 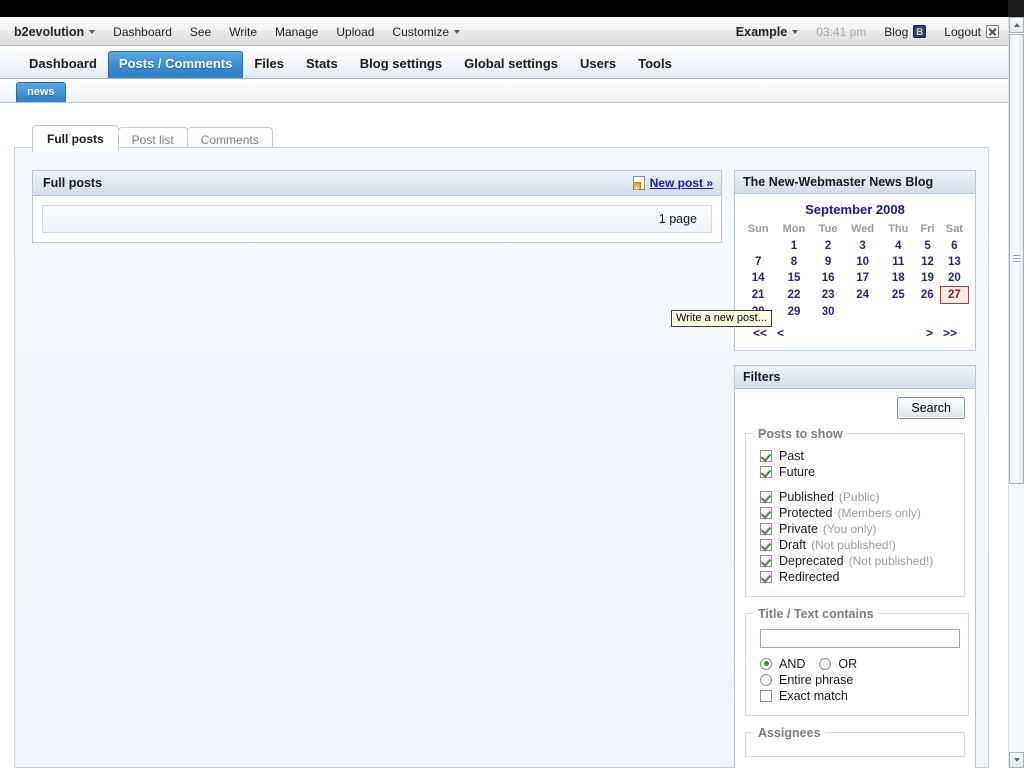 What do you see at coordinates (793, 278) in the screenshot?
I see `calendar-day: 15` at bounding box center [793, 278].